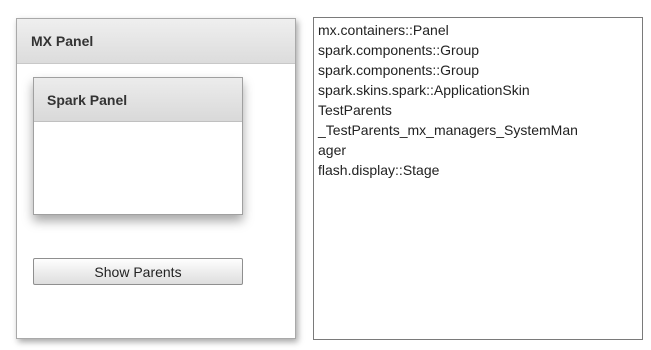  What do you see at coordinates (383, 30) in the screenshot?
I see `output-line: mx.containers::Panel` at bounding box center [383, 30].